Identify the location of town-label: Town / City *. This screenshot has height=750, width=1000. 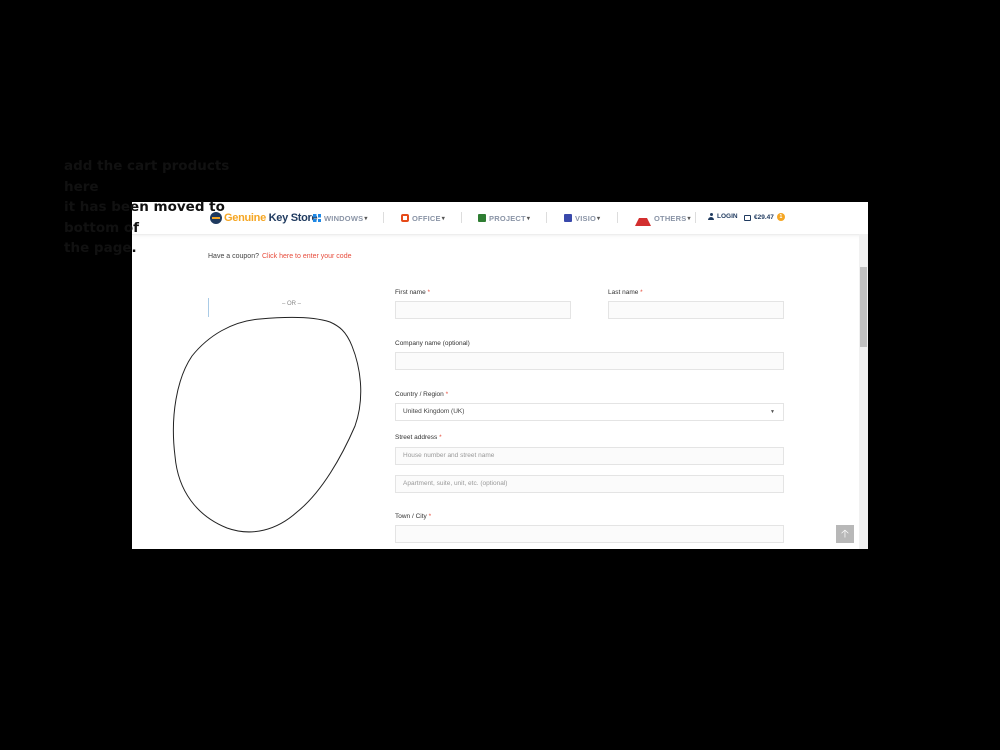
(413, 516).